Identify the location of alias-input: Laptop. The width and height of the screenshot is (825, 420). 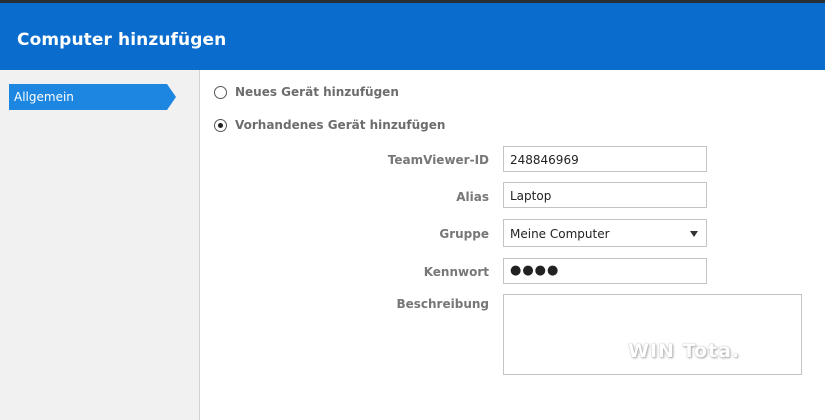
(605, 195).